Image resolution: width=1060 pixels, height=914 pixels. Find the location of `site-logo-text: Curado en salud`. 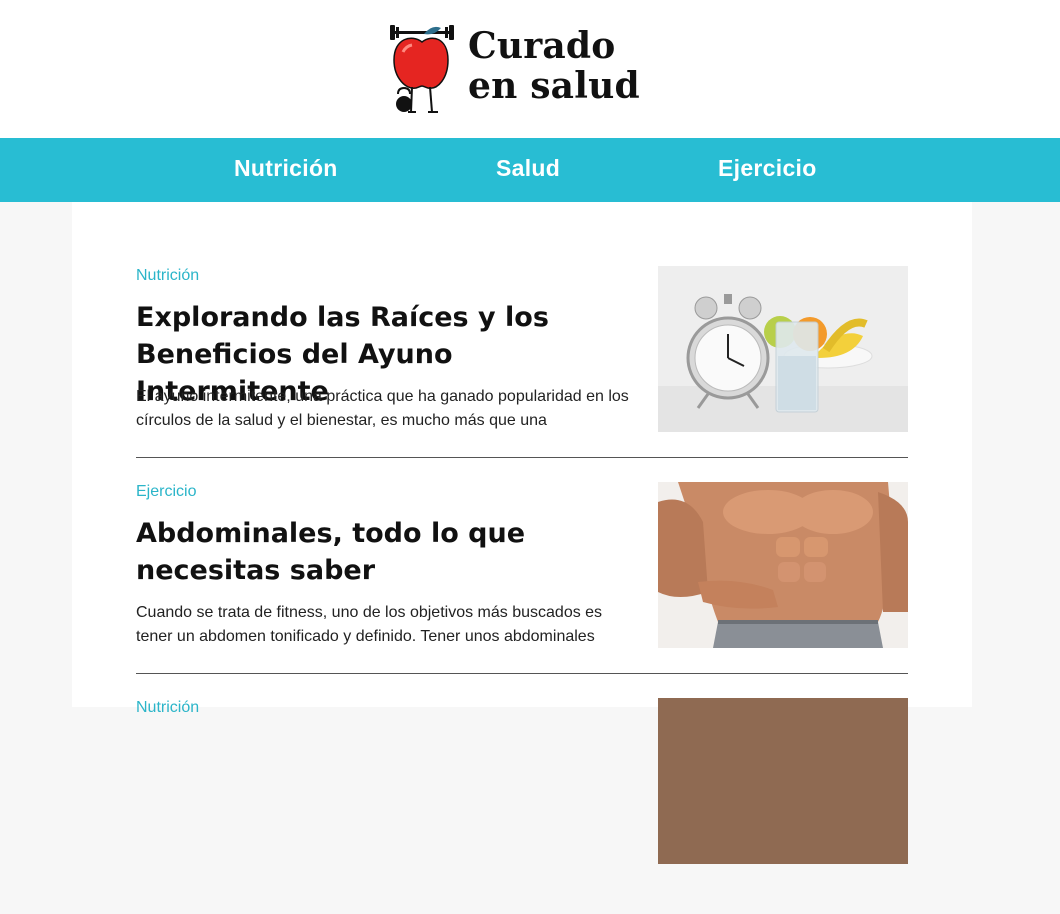

site-logo-text: Curado en salud is located at coordinates (554, 66).